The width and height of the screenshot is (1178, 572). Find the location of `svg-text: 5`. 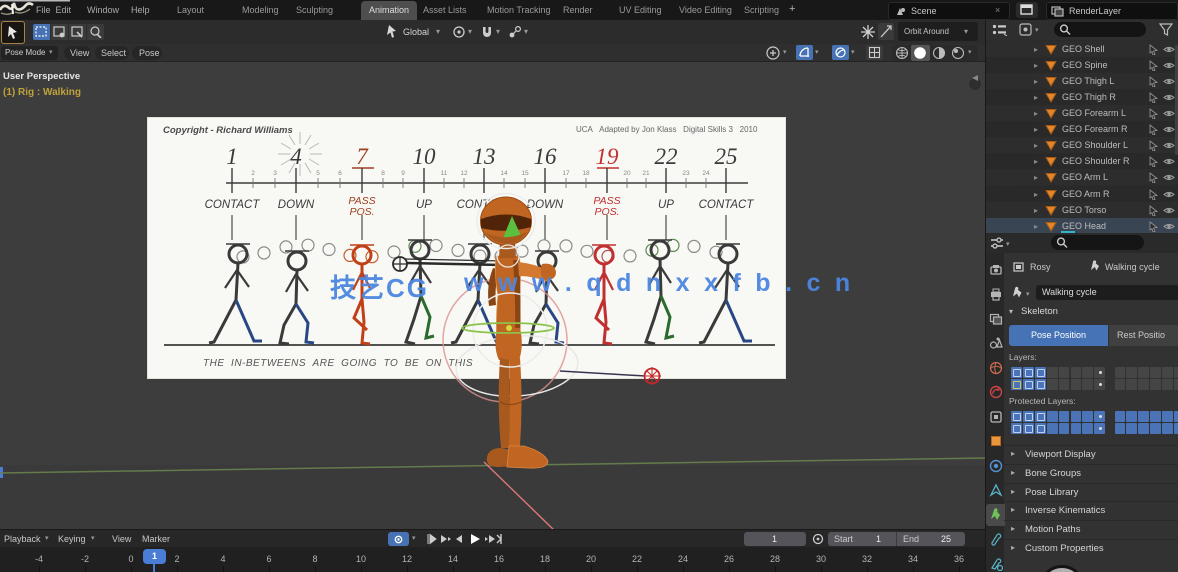

svg-text: 5 is located at coordinates (318, 173).